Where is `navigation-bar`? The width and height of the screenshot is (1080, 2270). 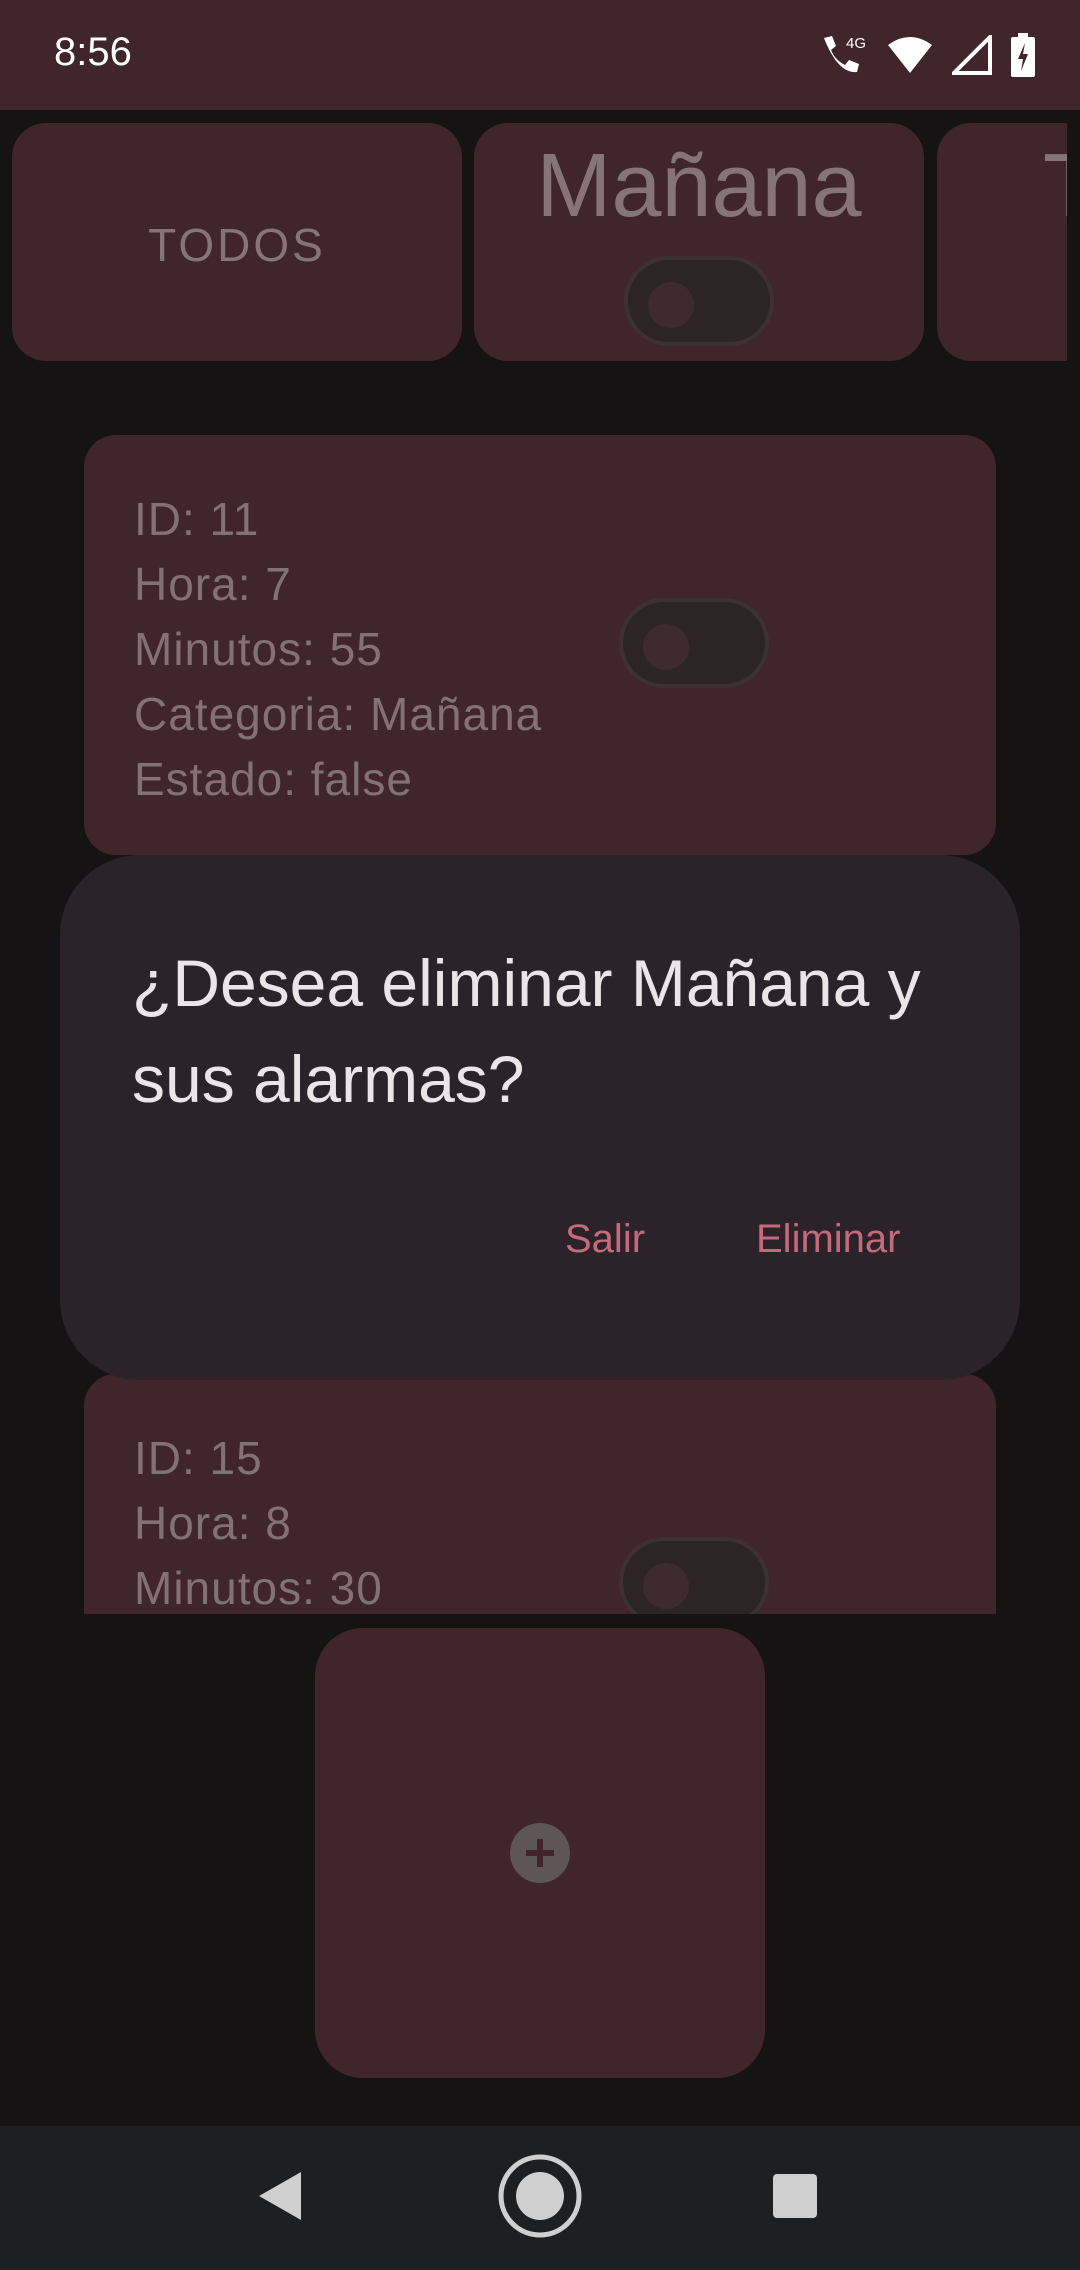
navigation-bar is located at coordinates (540, 2198).